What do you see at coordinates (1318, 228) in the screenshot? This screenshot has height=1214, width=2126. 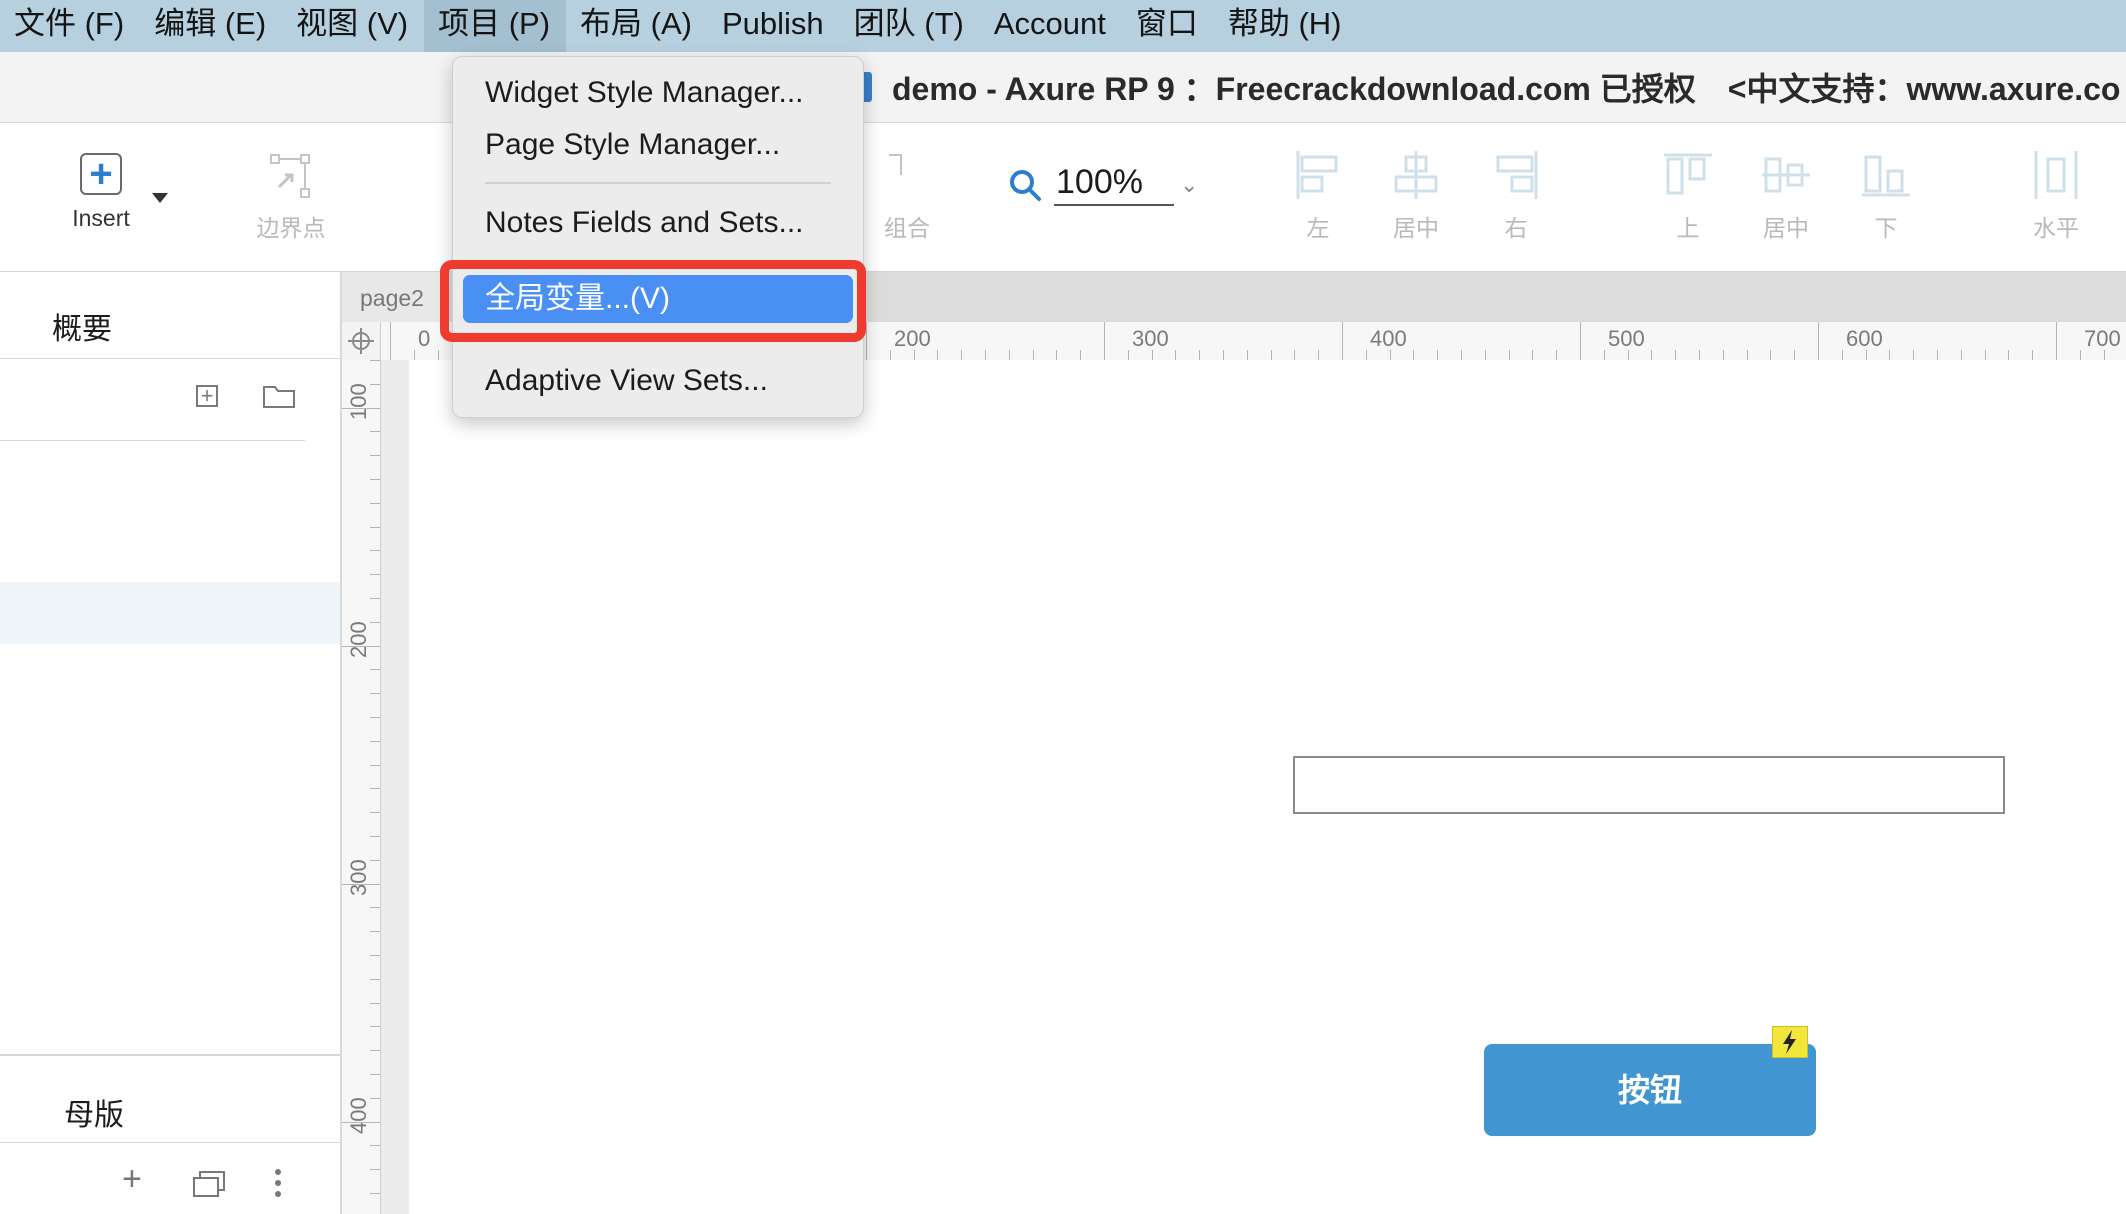 I see `align-left-label: 左` at bounding box center [1318, 228].